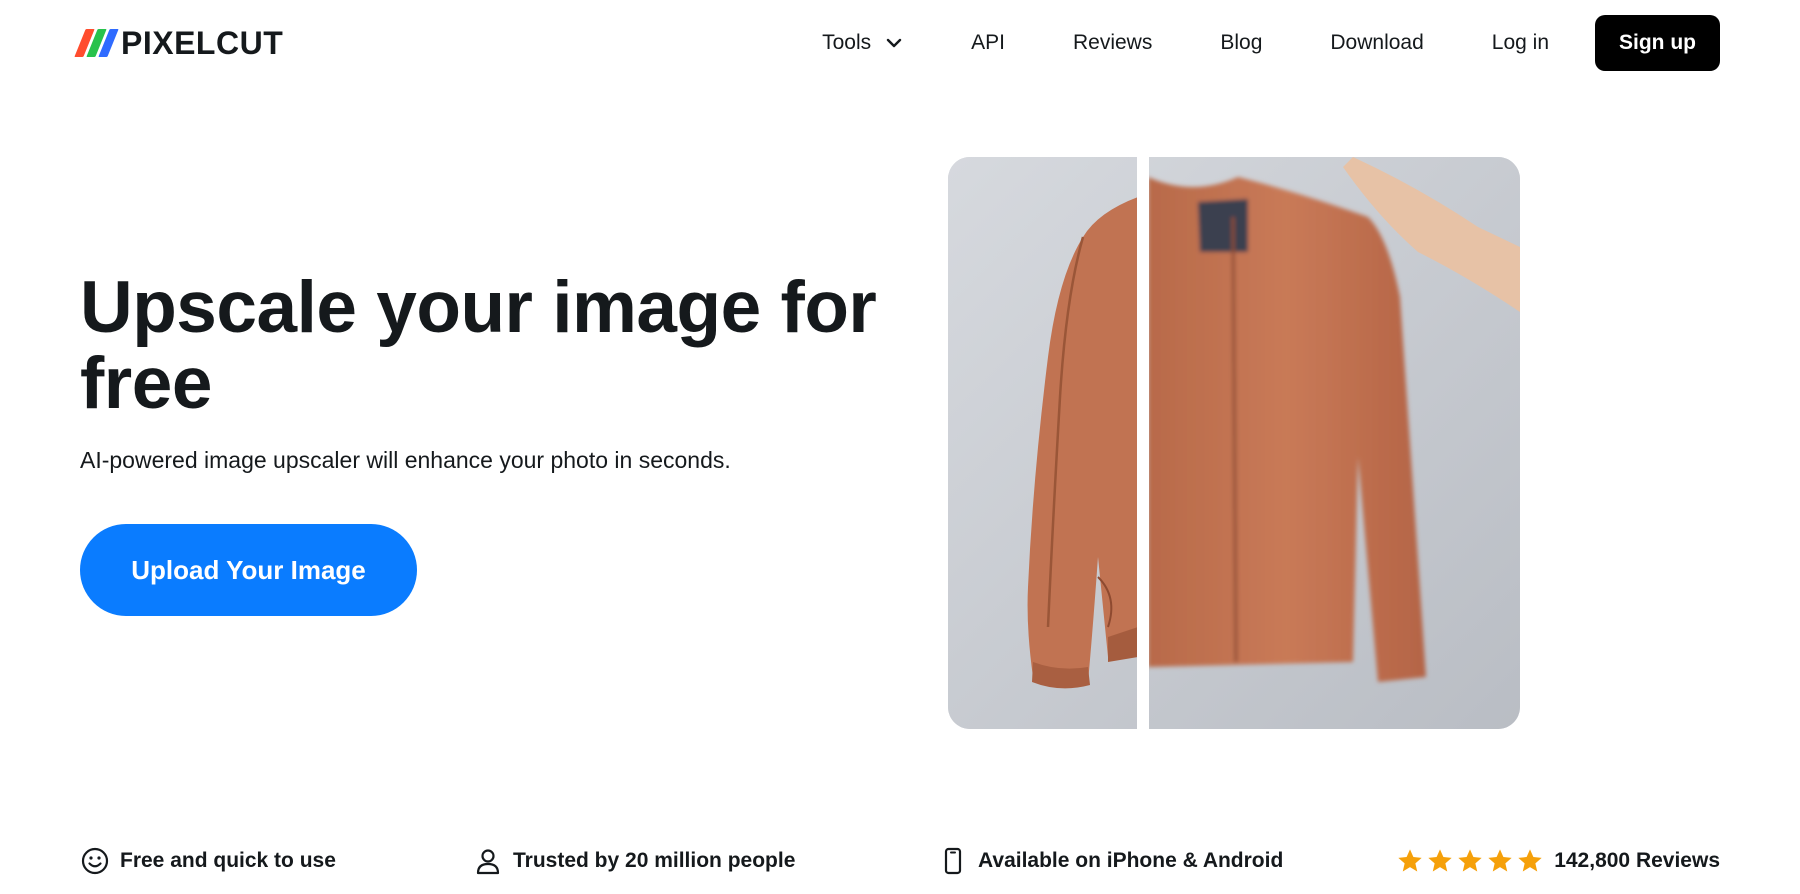 This screenshot has height=894, width=1800. I want to click on feature-available-label: Available on iPhone & Android, so click(1131, 860).